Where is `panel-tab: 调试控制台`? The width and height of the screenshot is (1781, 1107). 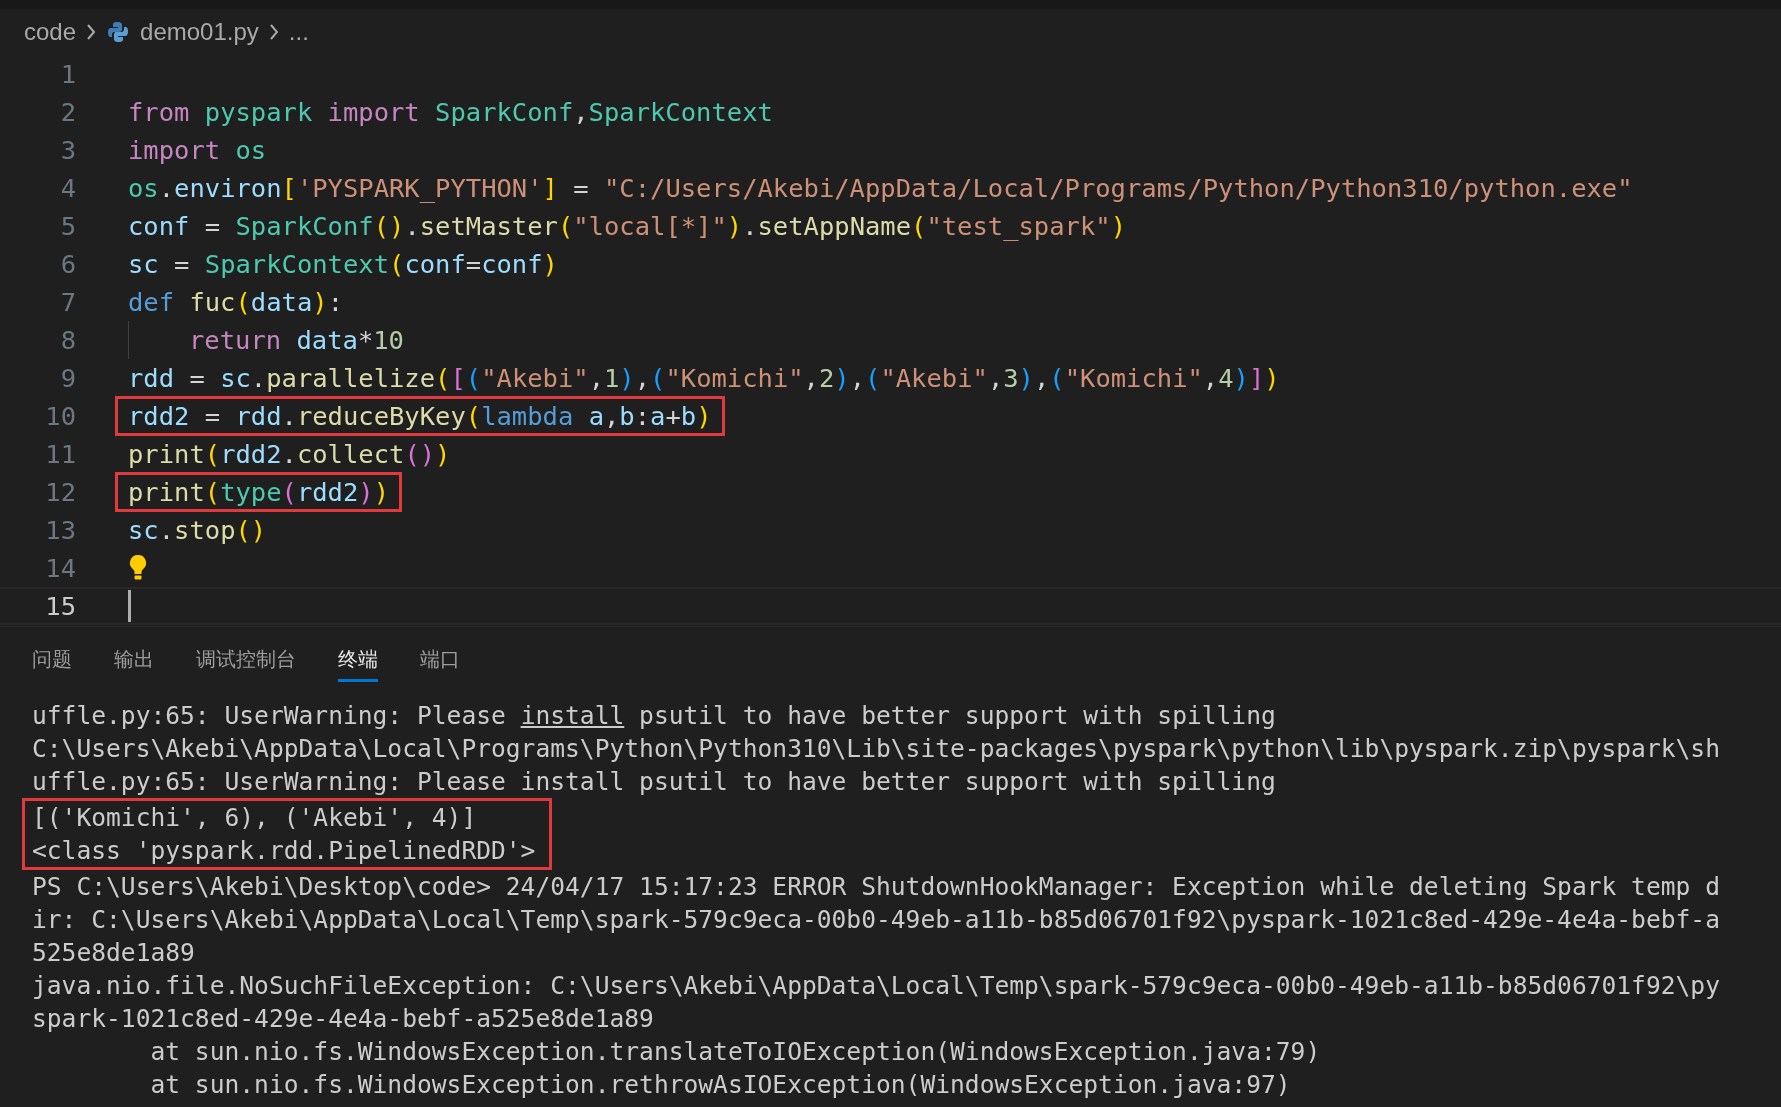 panel-tab: 调试控制台 is located at coordinates (246, 660).